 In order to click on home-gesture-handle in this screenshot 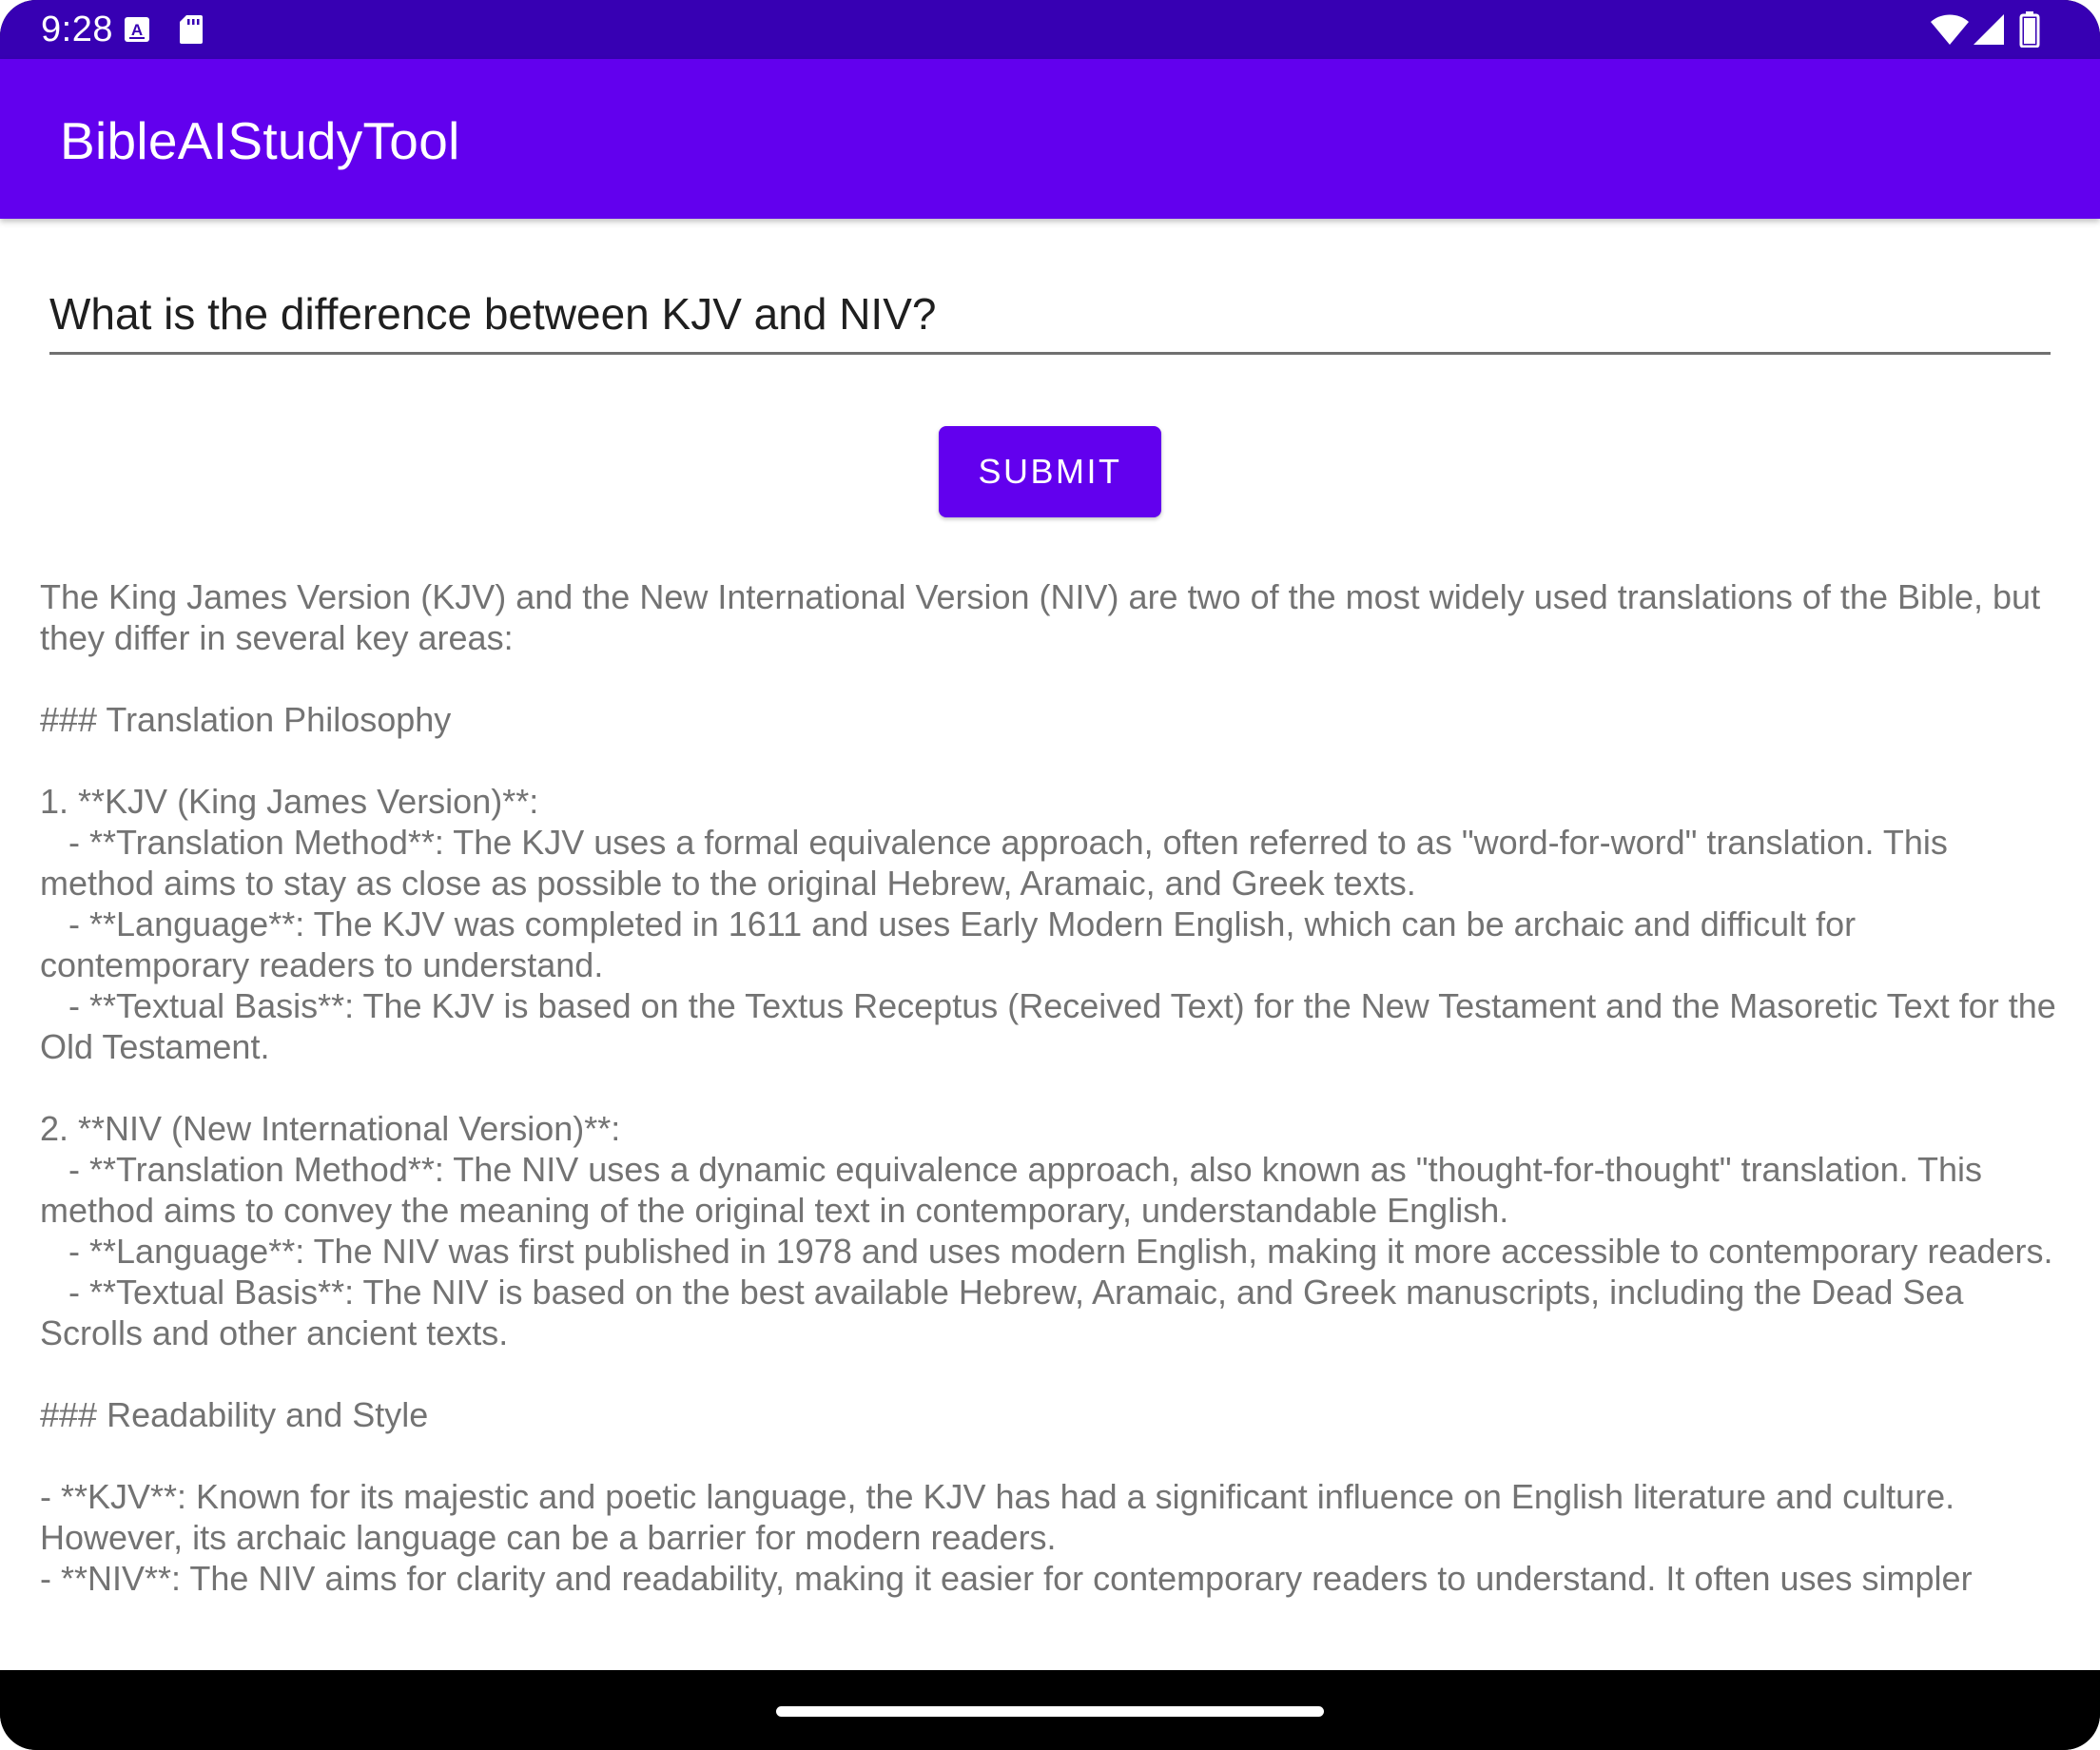, I will do `click(1050, 1711)`.